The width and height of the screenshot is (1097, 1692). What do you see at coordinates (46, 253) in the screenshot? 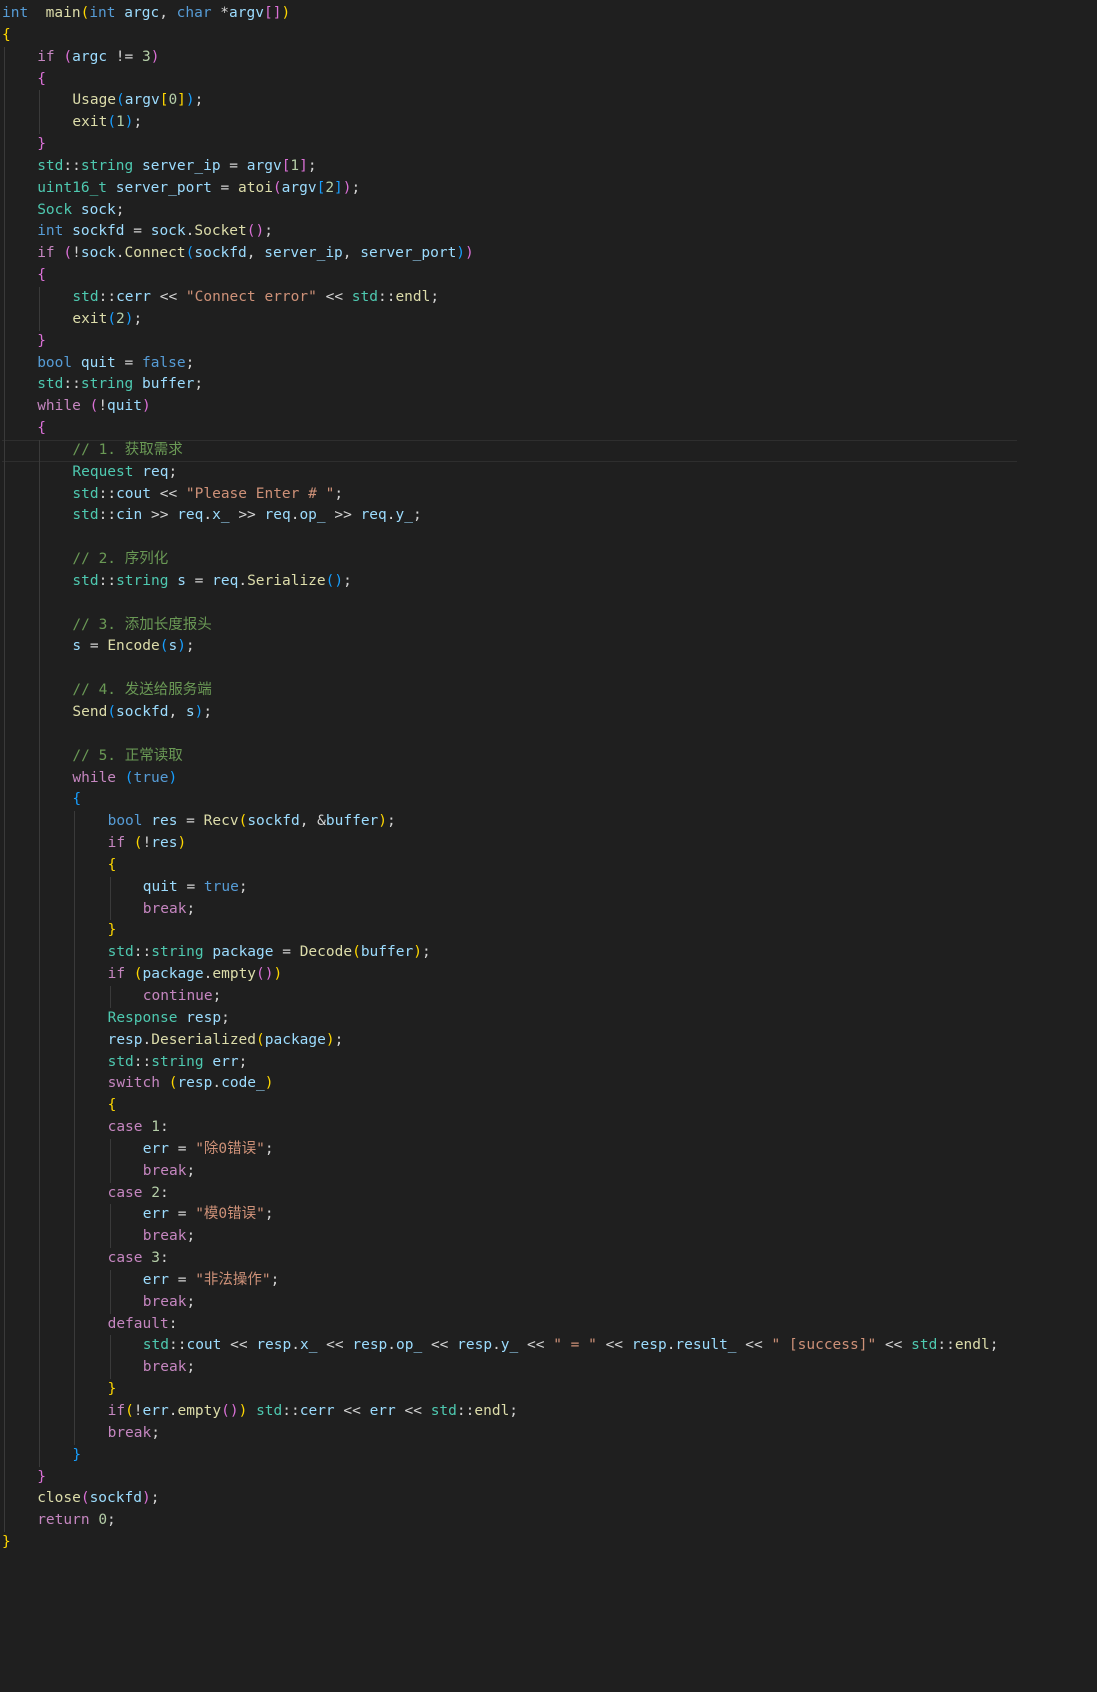
I see `code-token: if` at bounding box center [46, 253].